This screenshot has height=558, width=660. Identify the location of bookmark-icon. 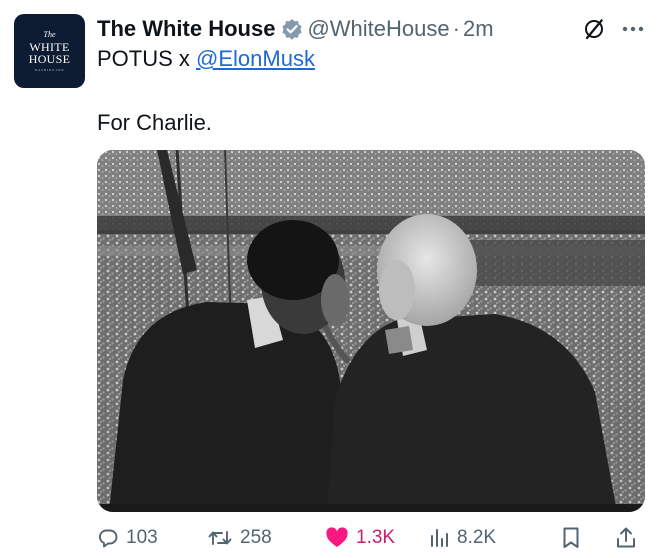
(571, 537).